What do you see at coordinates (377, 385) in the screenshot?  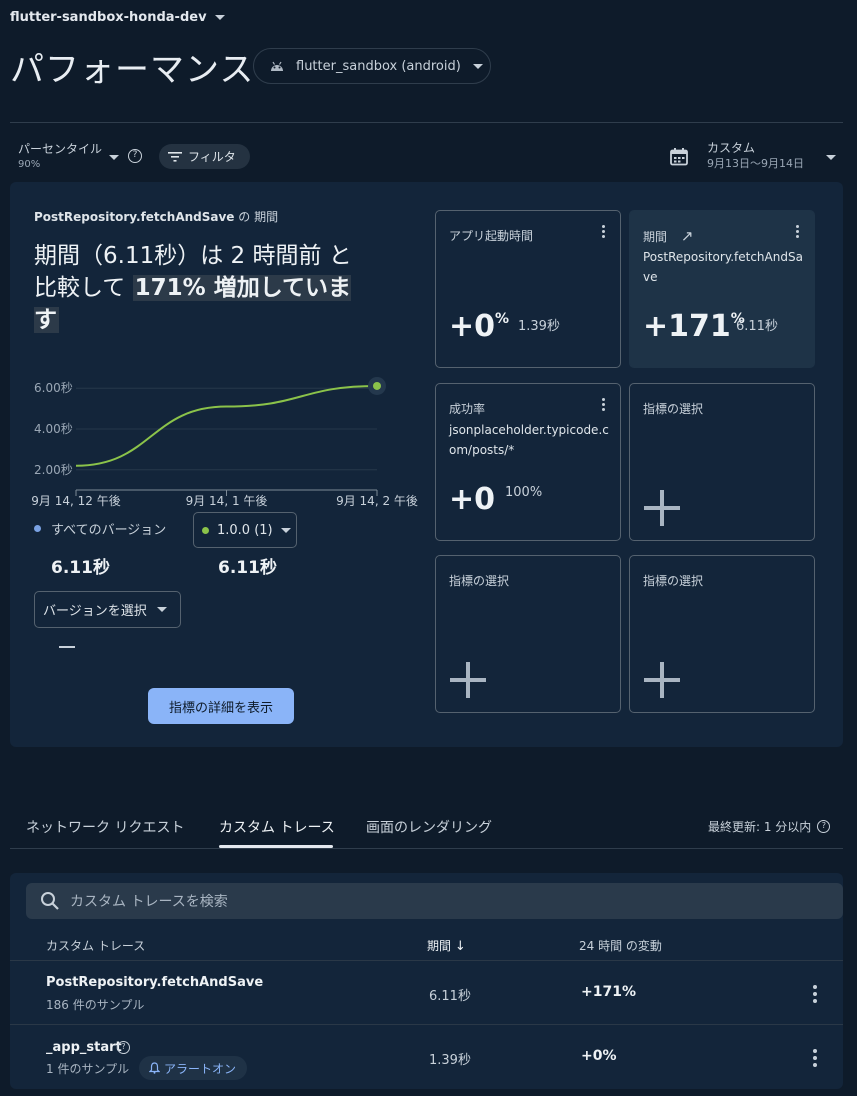 I see `data-point` at bounding box center [377, 385].